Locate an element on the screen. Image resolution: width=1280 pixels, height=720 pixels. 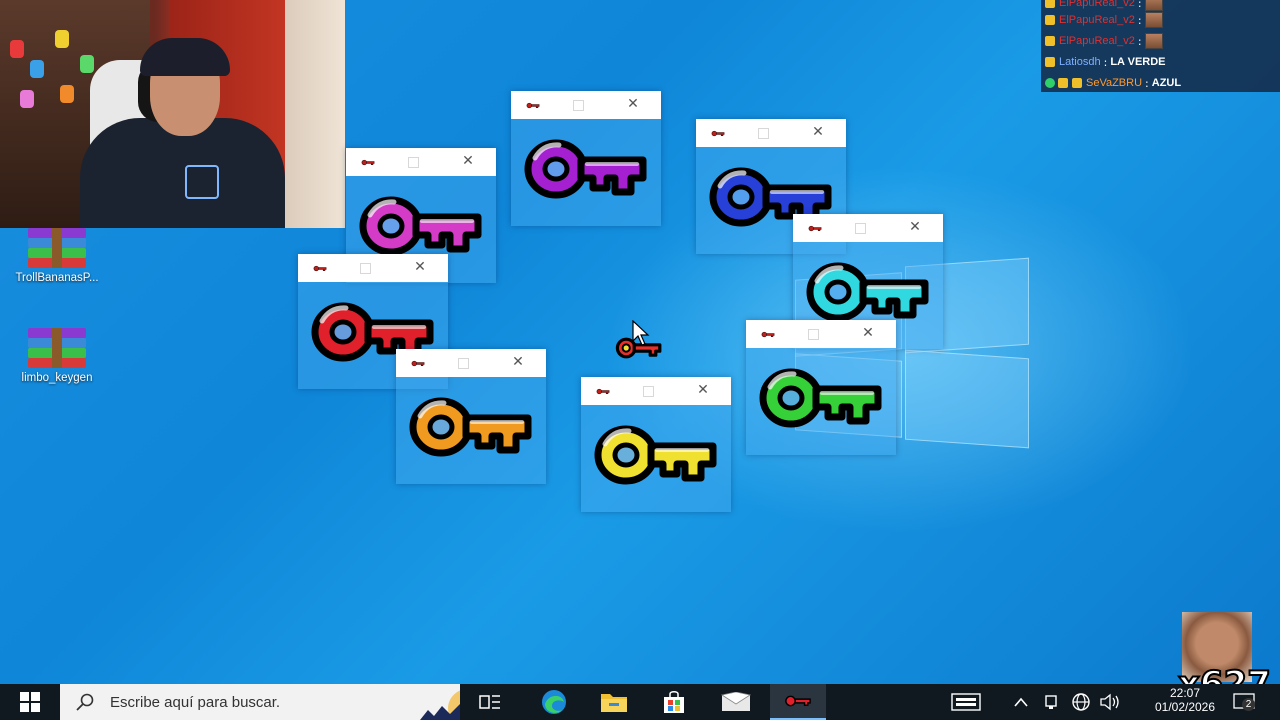
task-view-icon is located at coordinates (489, 702).